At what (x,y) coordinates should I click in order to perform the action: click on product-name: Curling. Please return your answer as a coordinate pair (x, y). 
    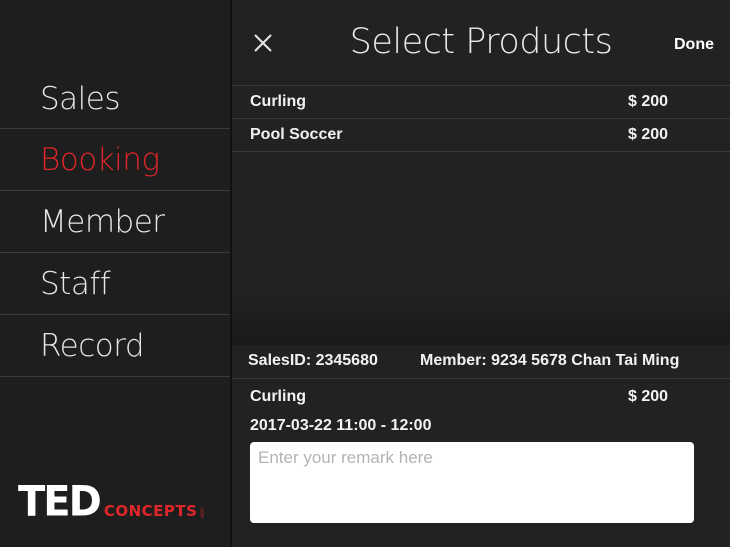
    Looking at the image, I should click on (278, 101).